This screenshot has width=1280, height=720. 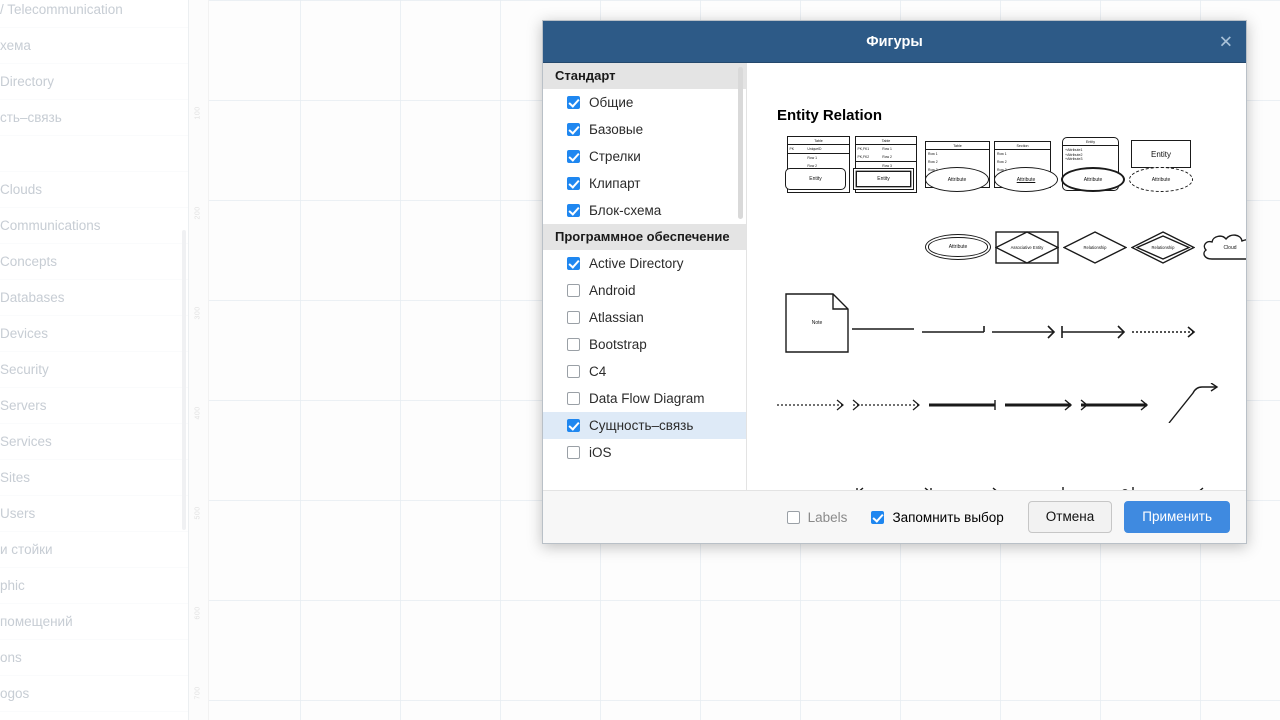 I want to click on sidebar-item: ons, so click(x=94, y=658).